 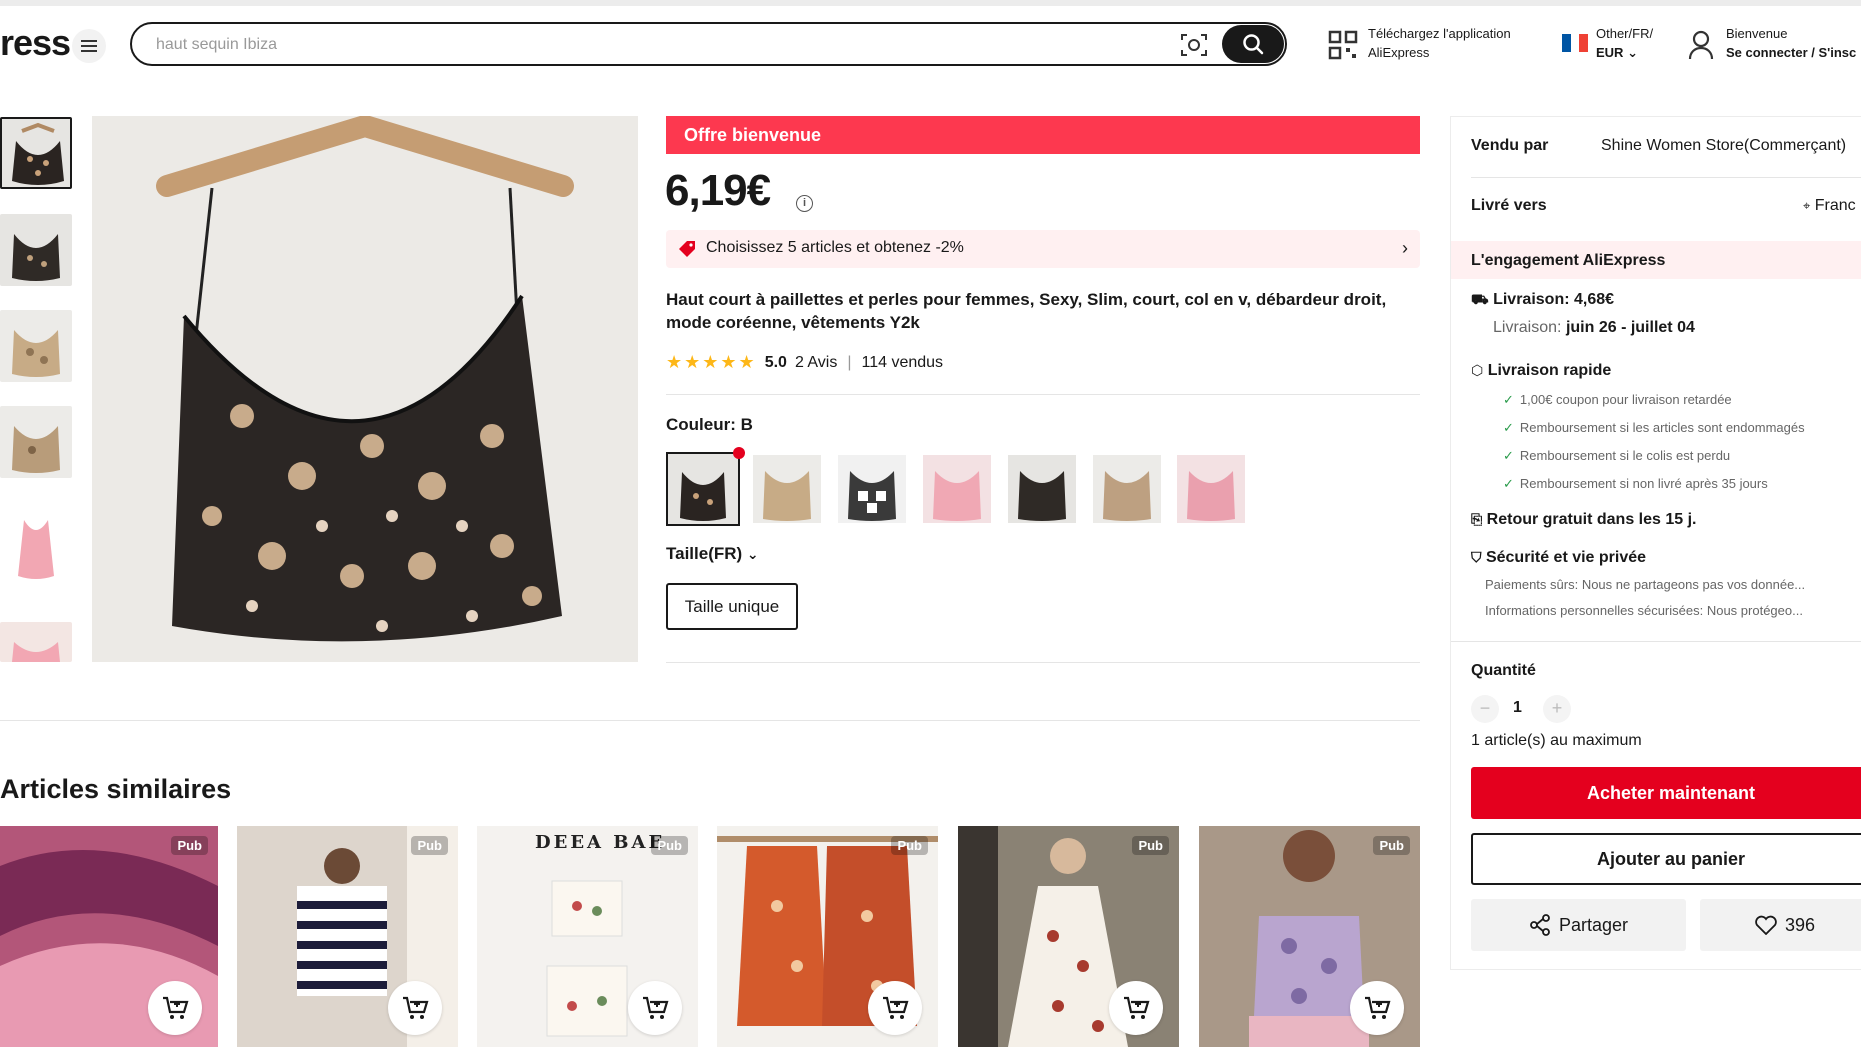 I want to click on brand-text: DEEA BAE, so click(x=600, y=842).